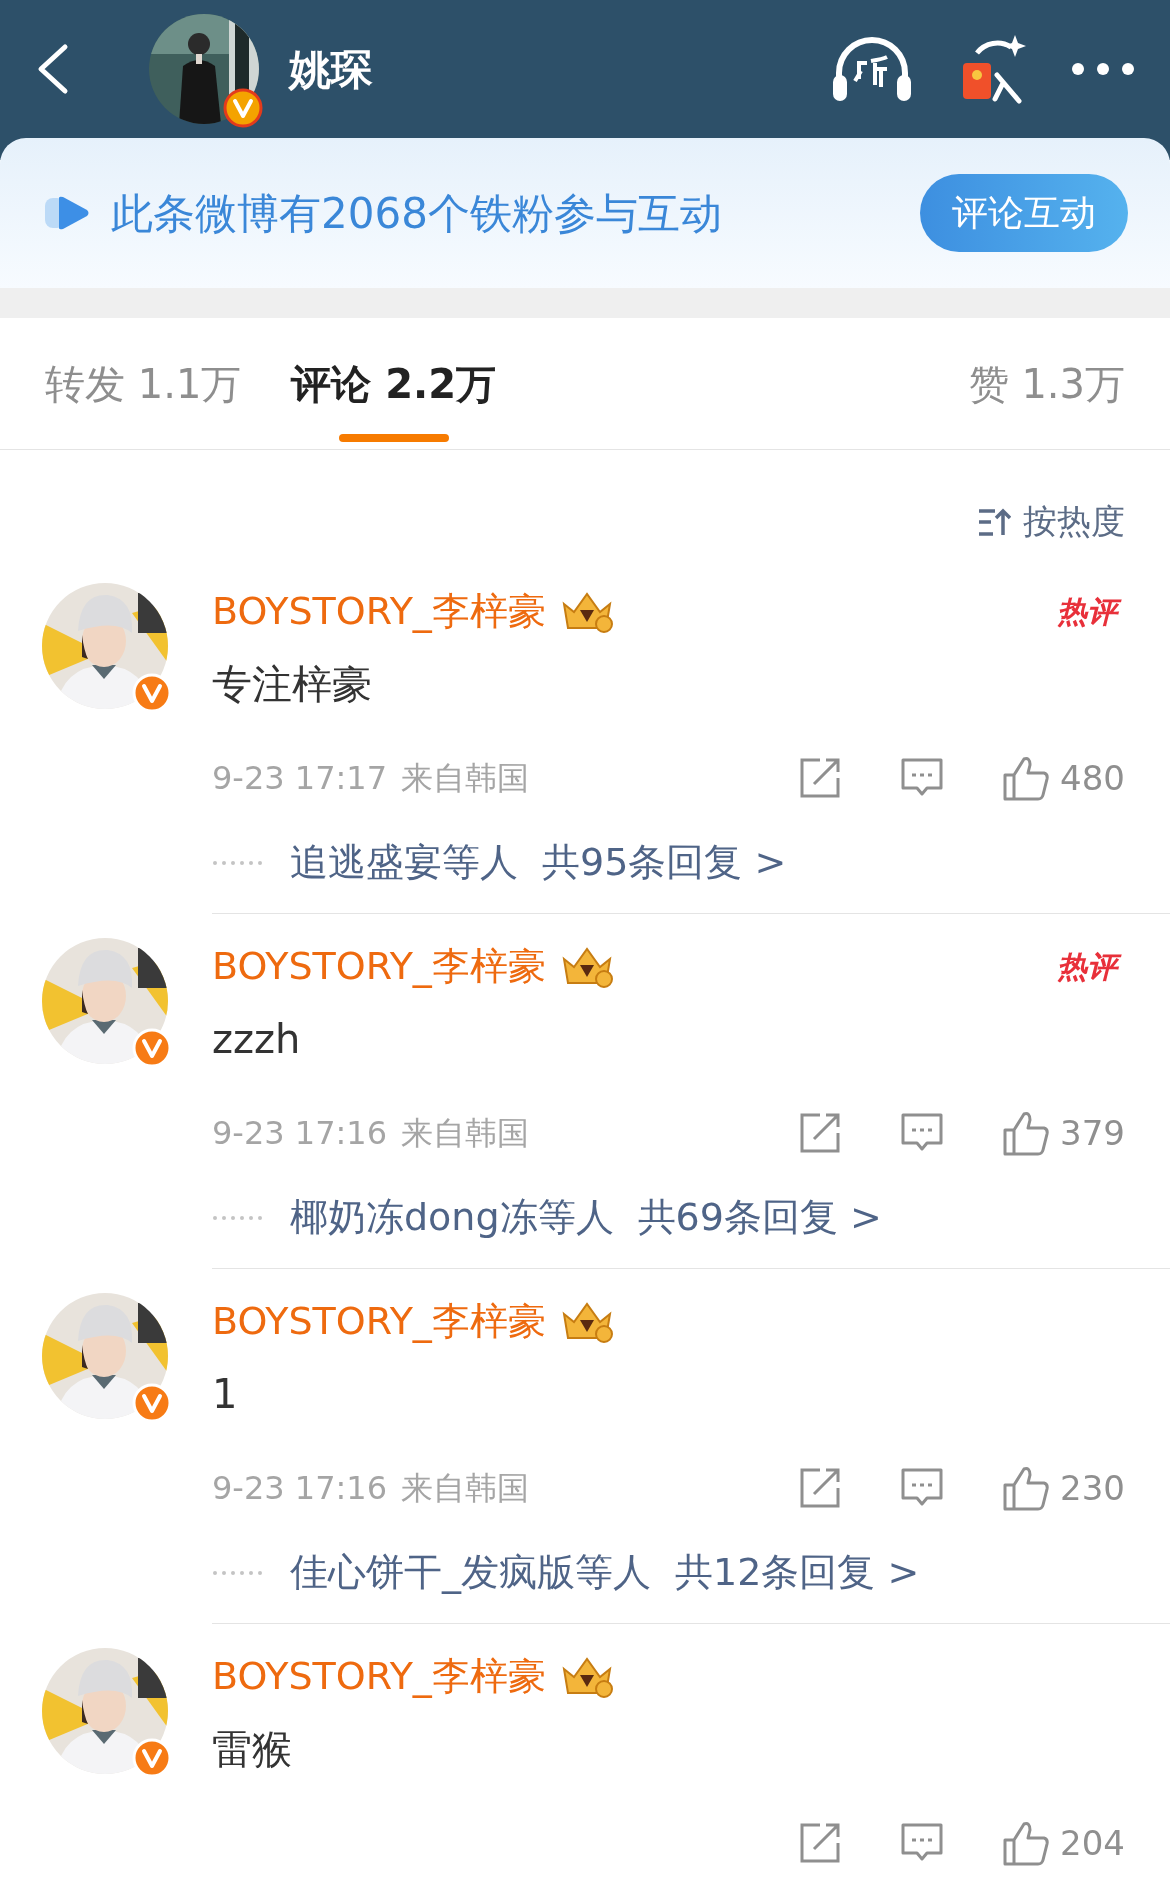 The width and height of the screenshot is (1170, 1891). Describe the element at coordinates (1092, 778) in the screenshot. I see `like-count: 480` at that location.